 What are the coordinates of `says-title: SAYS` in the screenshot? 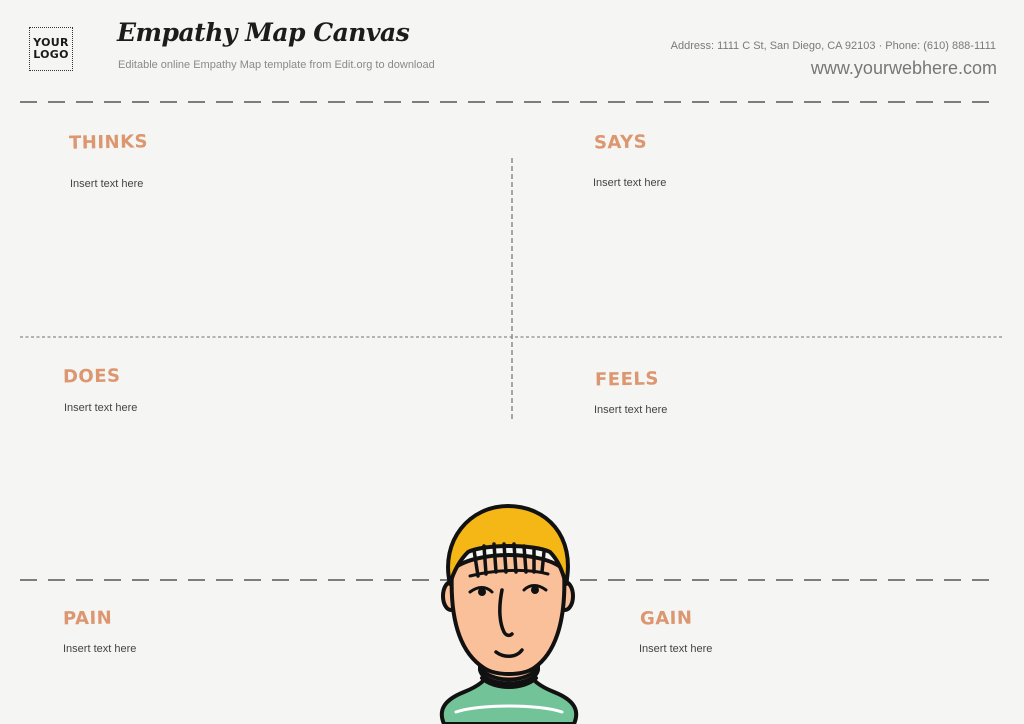 It's located at (620, 142).